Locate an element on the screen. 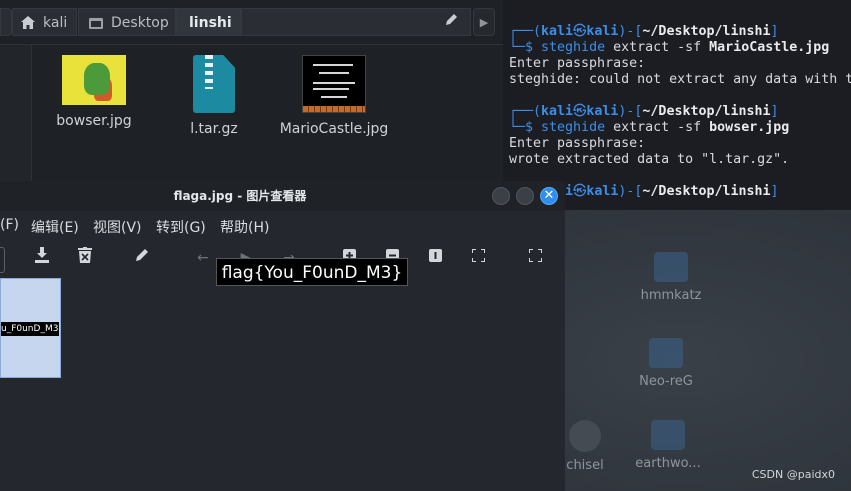  file-name: bowser.jpg is located at coordinates (94, 121).